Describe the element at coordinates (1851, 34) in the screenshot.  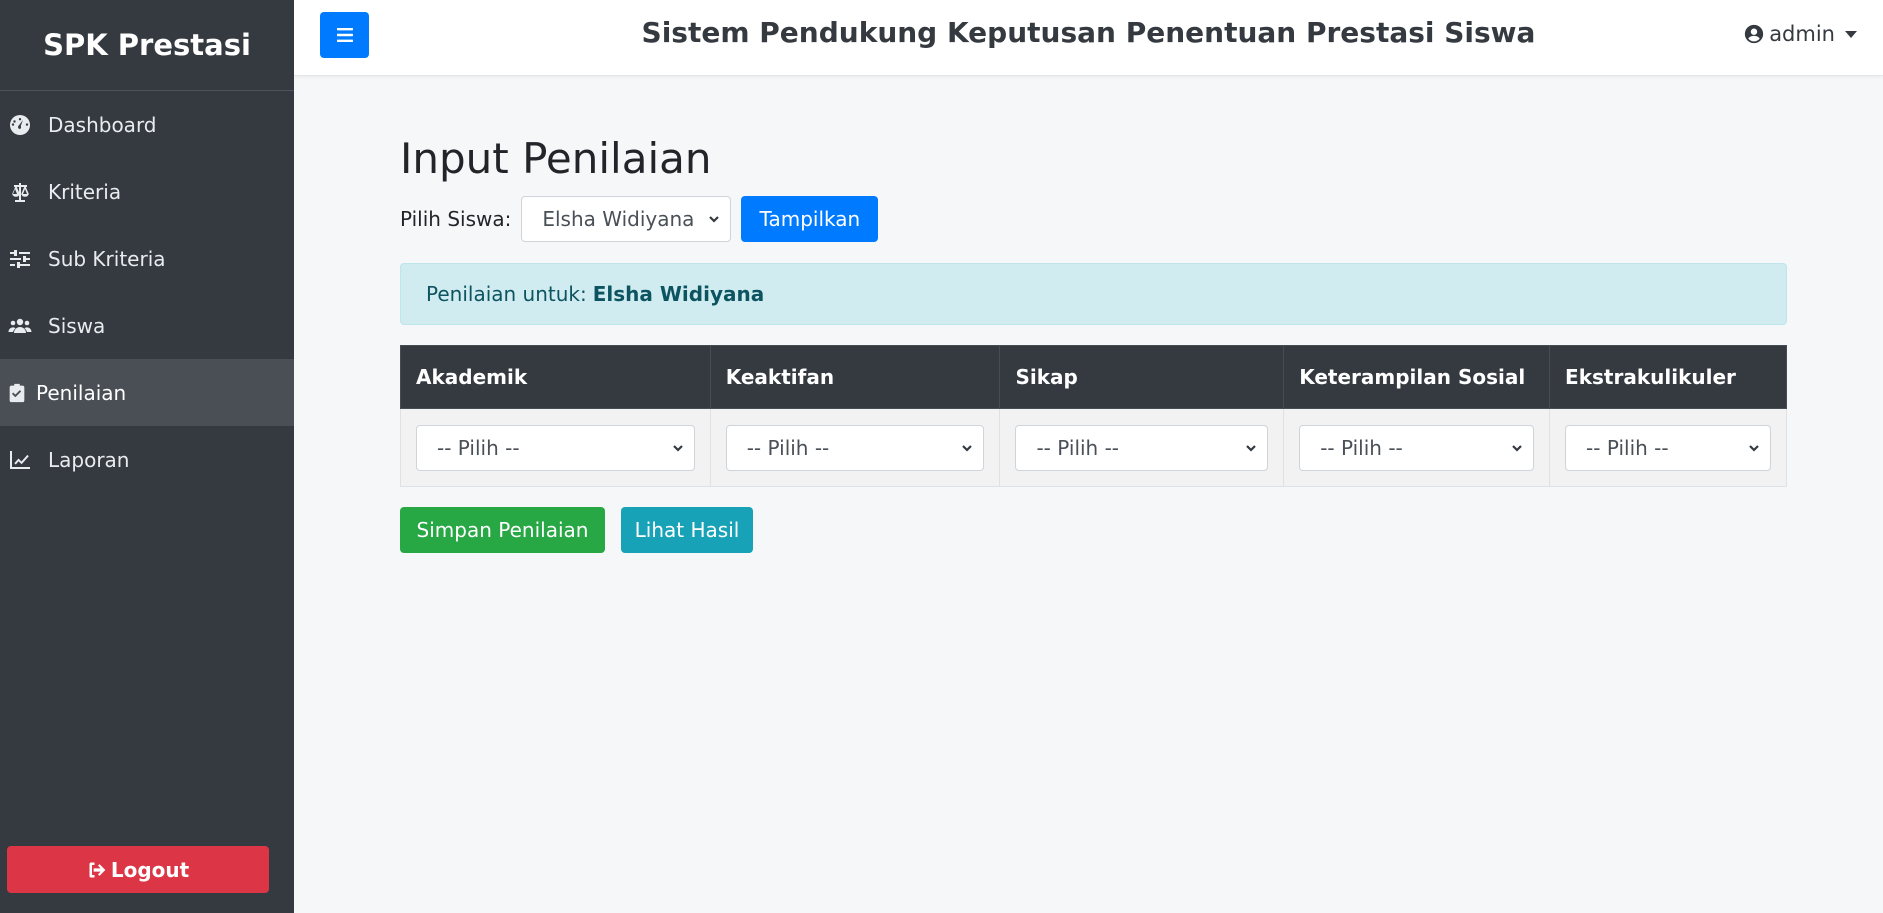
I see `caret-down-icon` at that location.